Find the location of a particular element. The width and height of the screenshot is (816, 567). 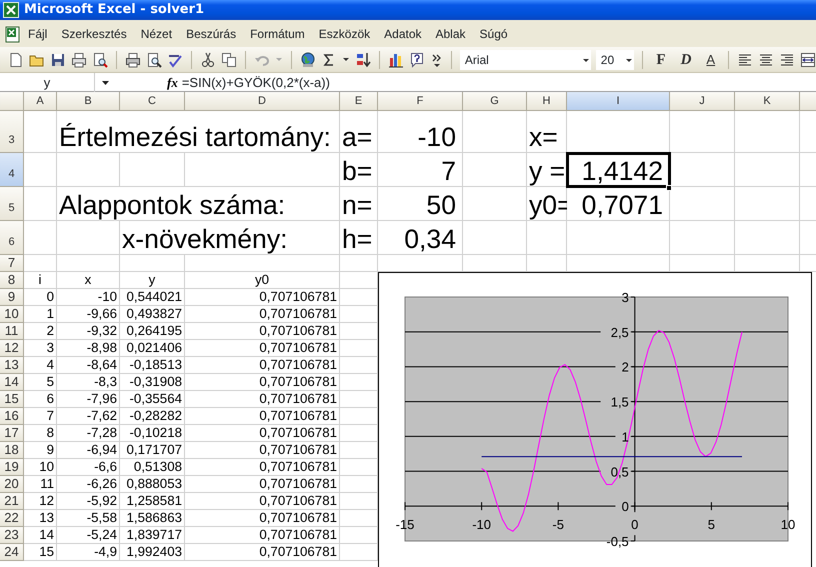

column-header: F is located at coordinates (420, 101).